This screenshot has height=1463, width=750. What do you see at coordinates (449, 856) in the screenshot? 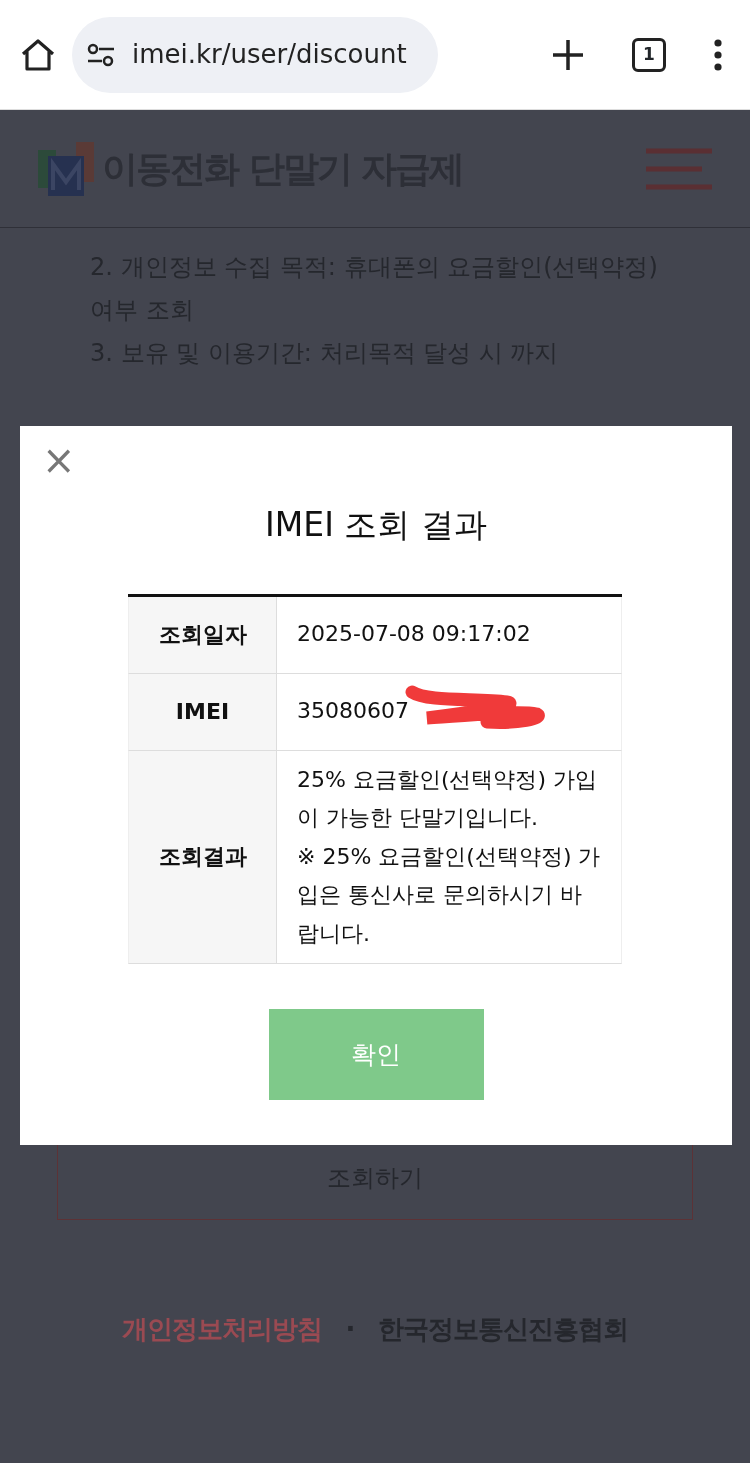
I see `table-cell-text: 25% 요금할인(선택약정) 가입이 가능한 단말기입니다. ※ 25% 요금할인(선택약정) 가입은 통신사로 문의하시기 바랍니다.` at bounding box center [449, 856].